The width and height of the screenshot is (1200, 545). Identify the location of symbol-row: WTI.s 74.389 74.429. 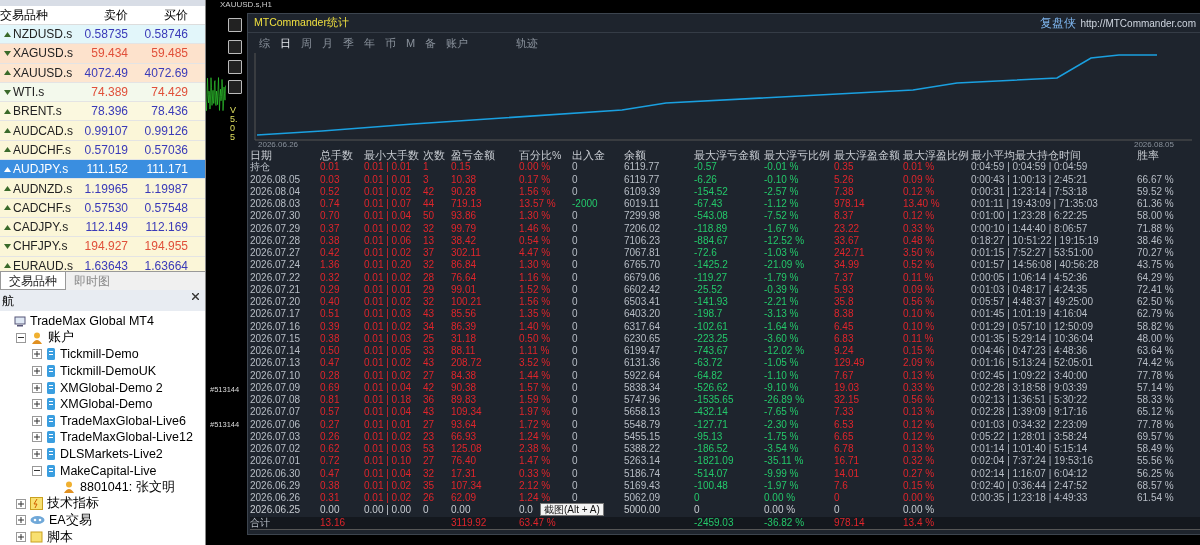
(102, 92).